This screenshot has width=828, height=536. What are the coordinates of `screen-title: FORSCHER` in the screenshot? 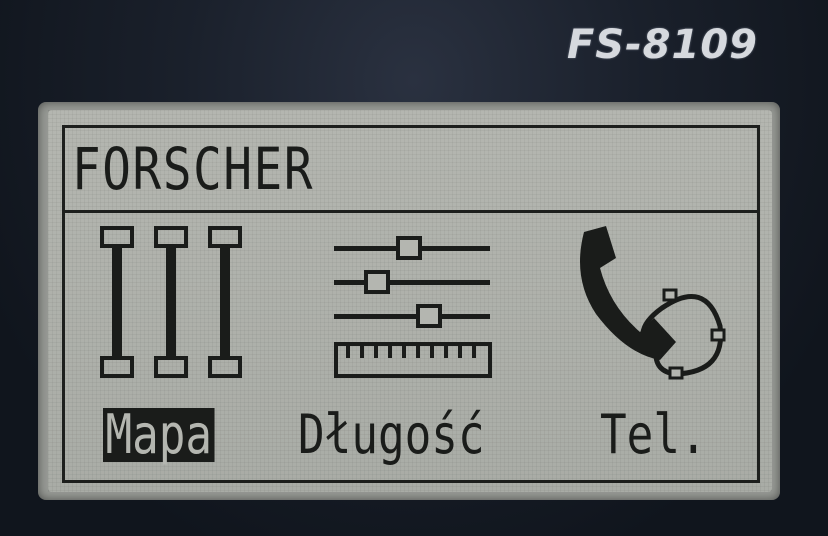 It's located at (193, 169).